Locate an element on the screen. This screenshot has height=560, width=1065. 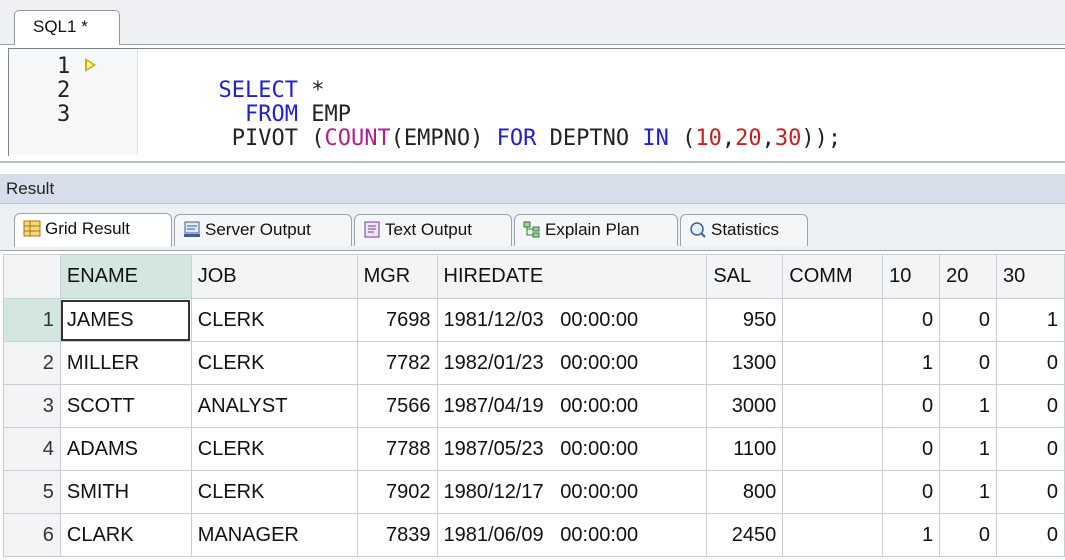
column-header-ename: ENAME is located at coordinates (125, 276).